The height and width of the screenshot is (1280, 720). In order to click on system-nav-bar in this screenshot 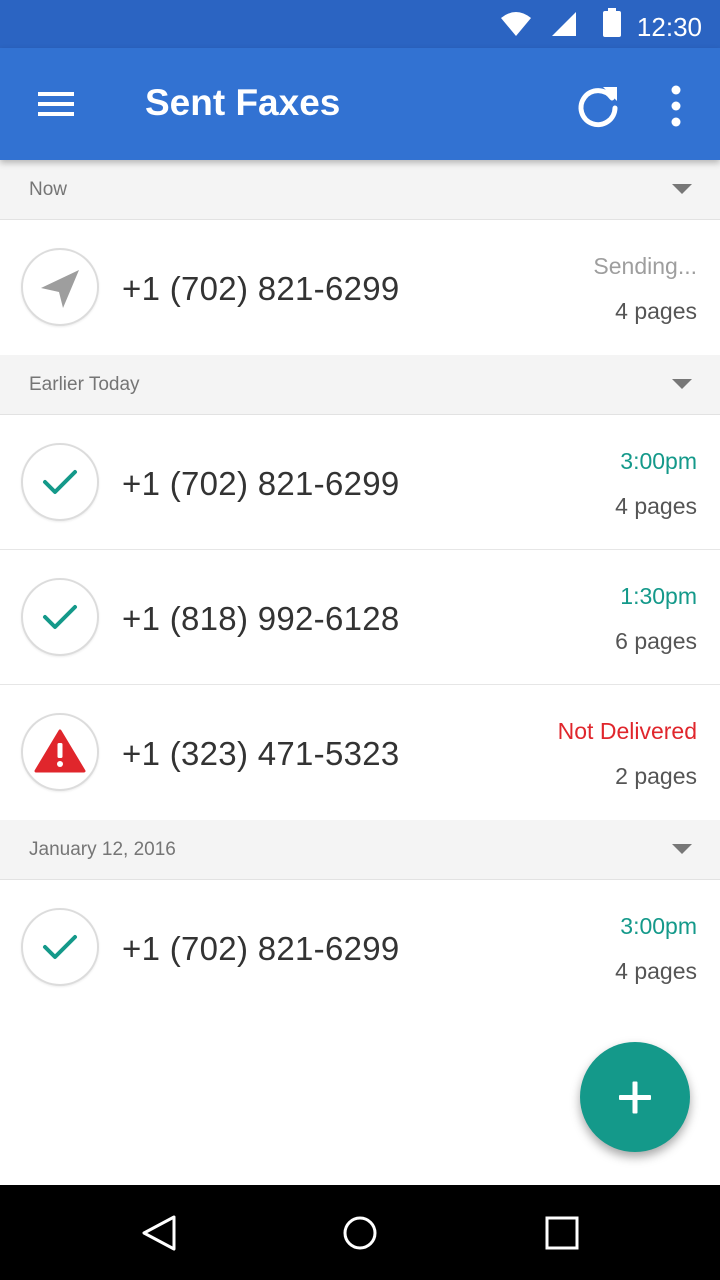, I will do `click(360, 1232)`.